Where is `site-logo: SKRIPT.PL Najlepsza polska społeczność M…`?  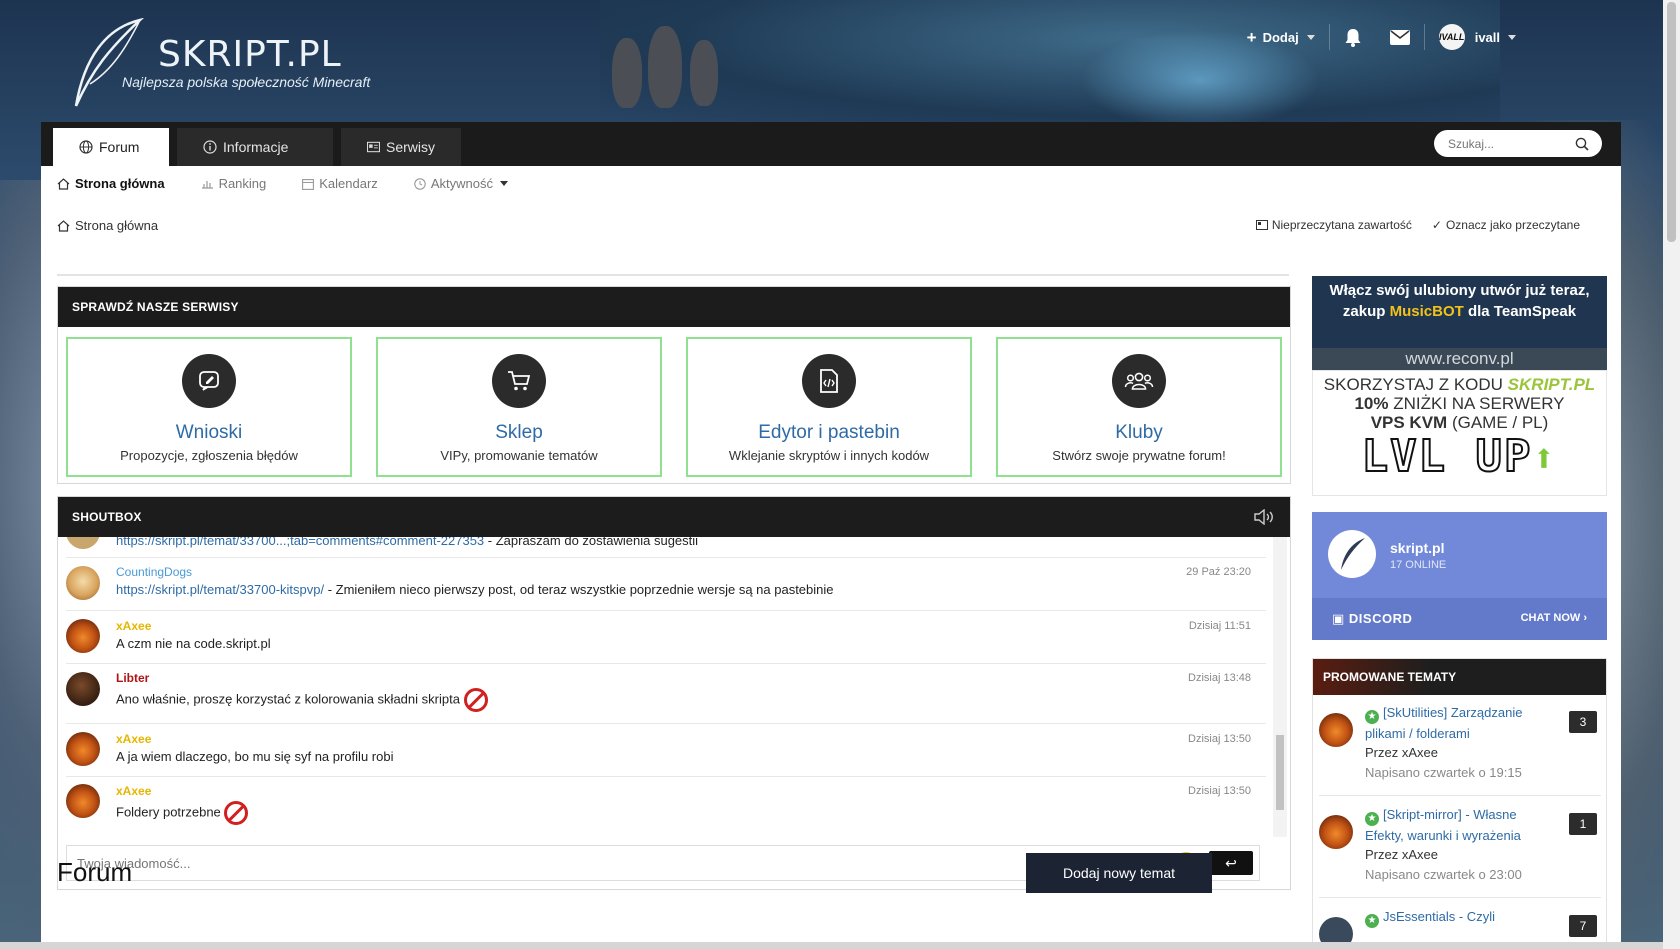 site-logo: SKRIPT.PL Najlepsza polska społeczność M… is located at coordinates (231, 65).